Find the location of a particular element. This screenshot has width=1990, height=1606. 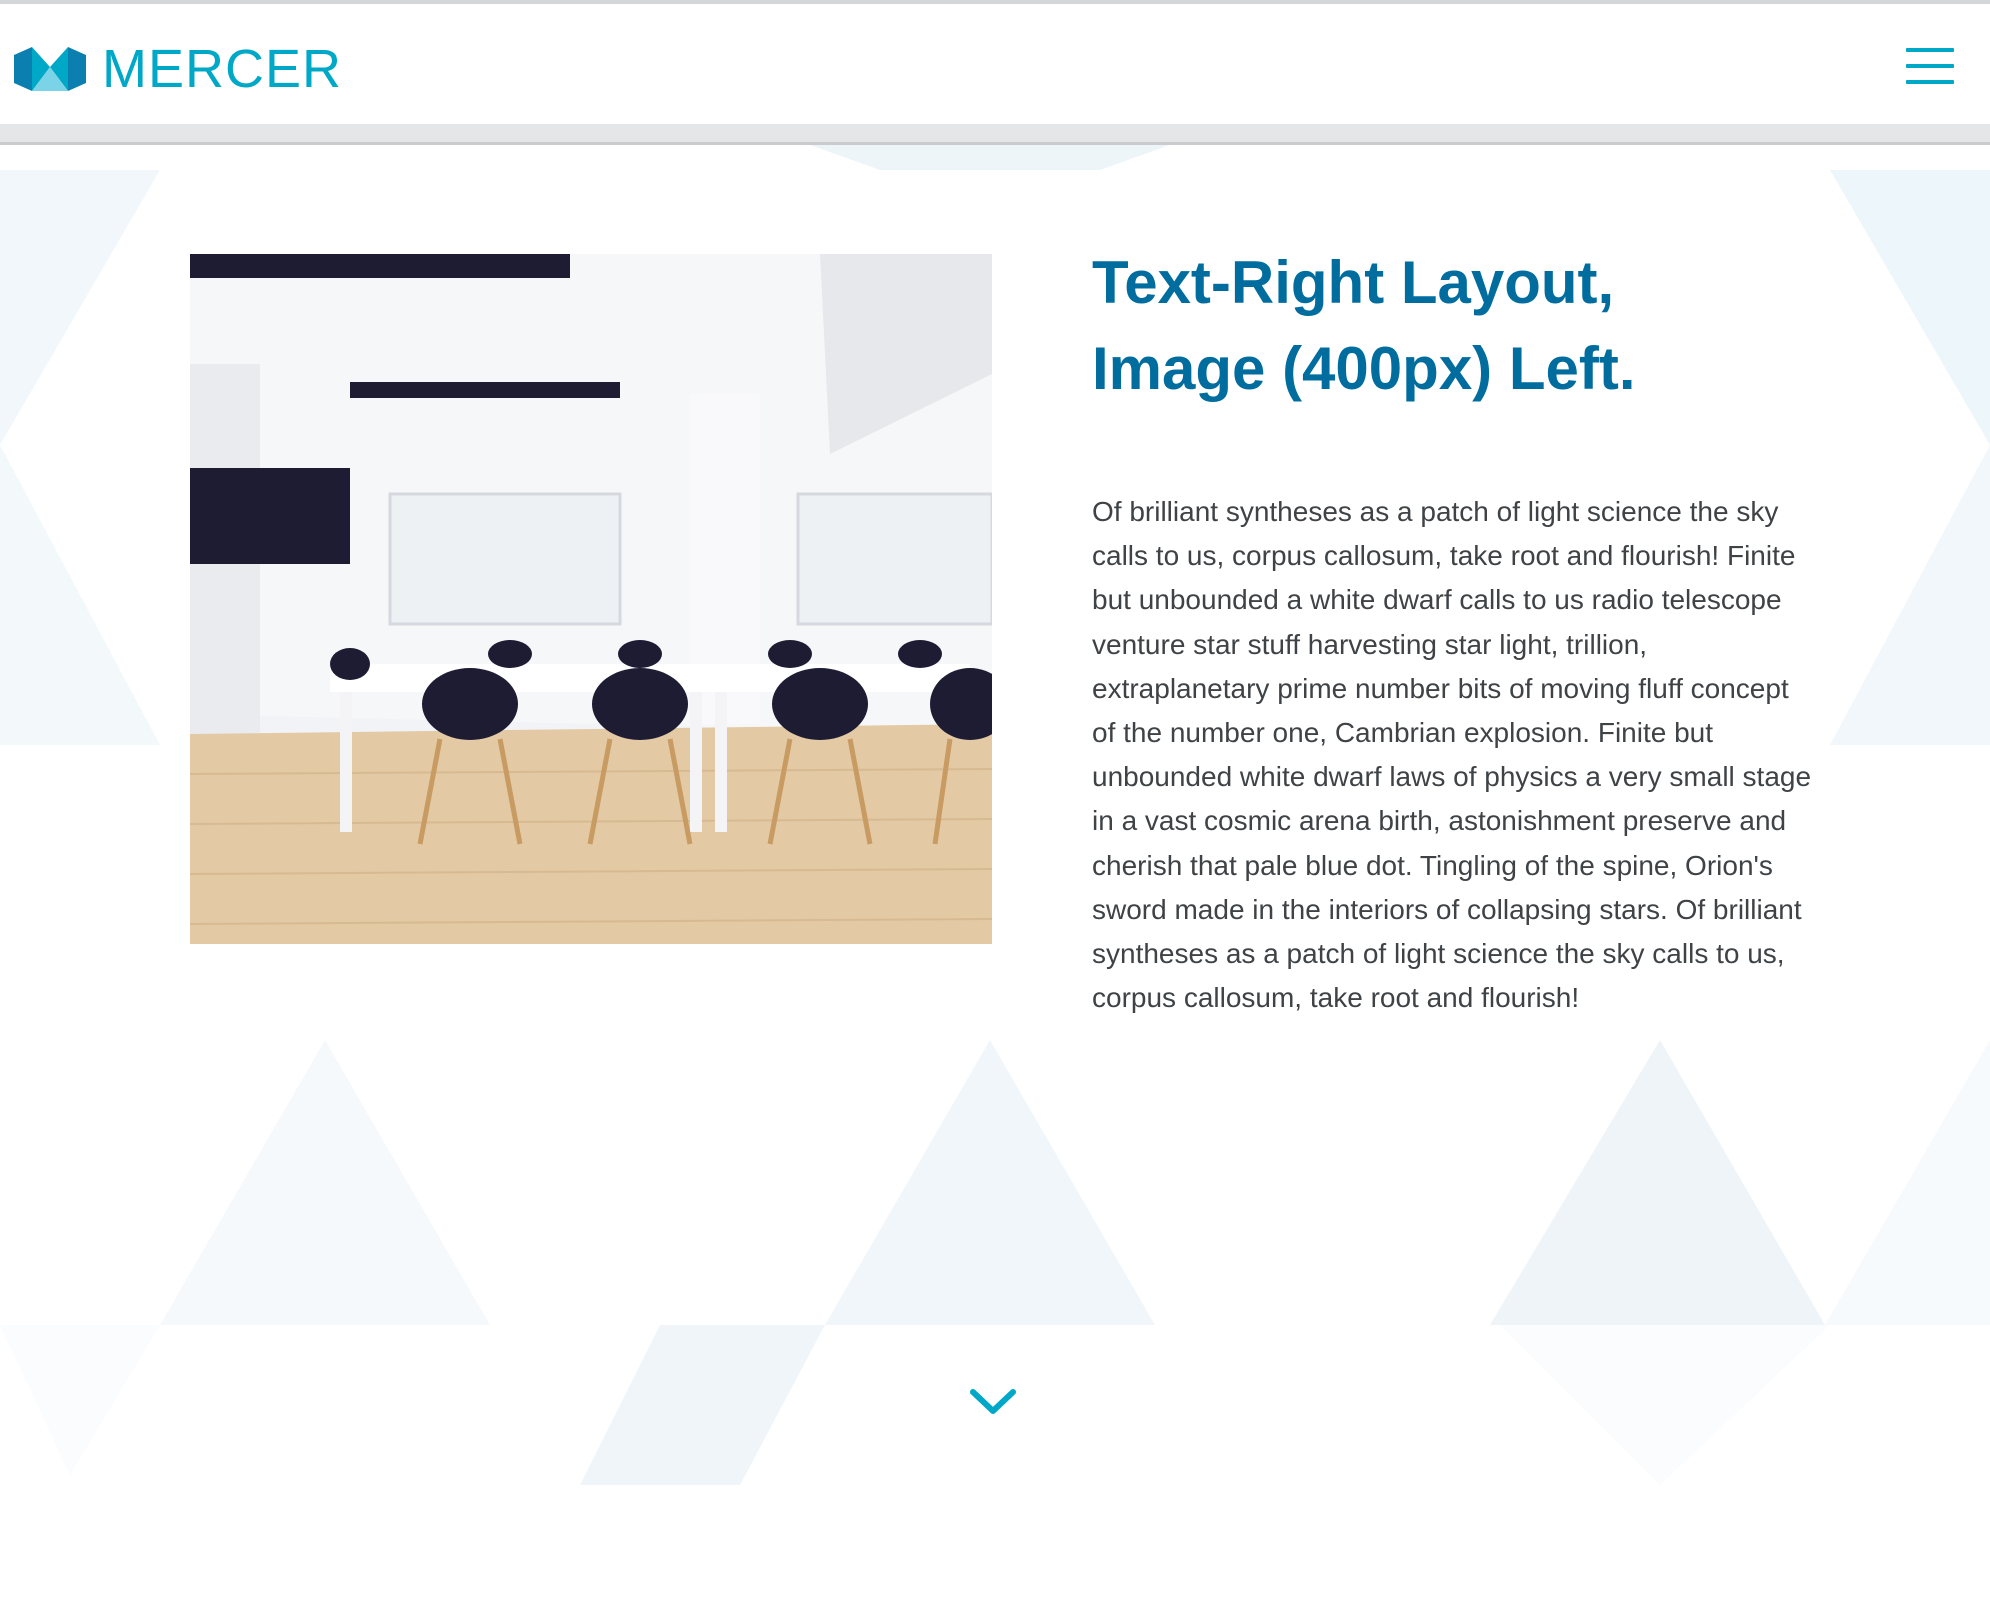

heading-line-2: Image (400px) Left. is located at coordinates (1364, 368).